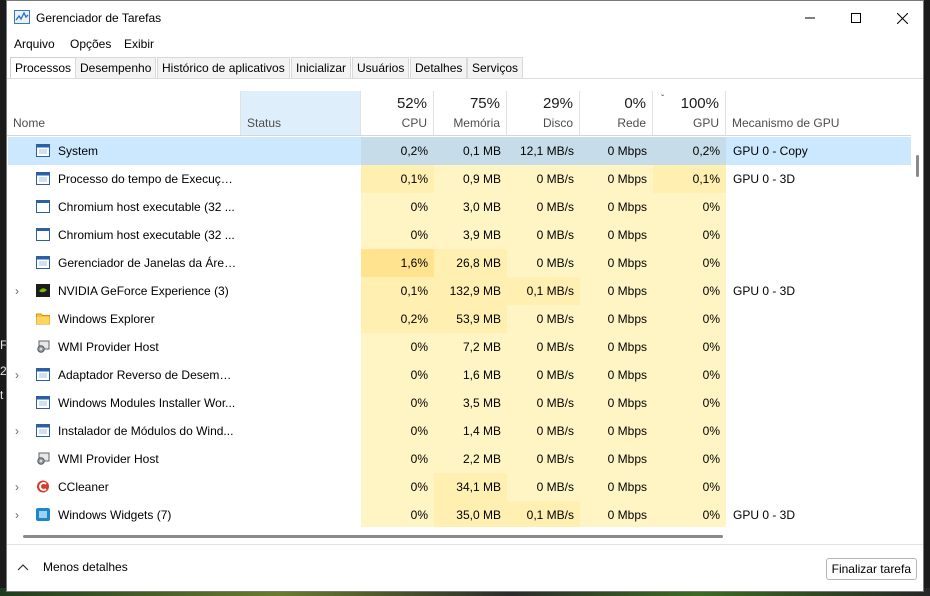 This screenshot has width=930, height=596. What do you see at coordinates (116, 67) in the screenshot?
I see `tab-desempenho: Desempenho` at bounding box center [116, 67].